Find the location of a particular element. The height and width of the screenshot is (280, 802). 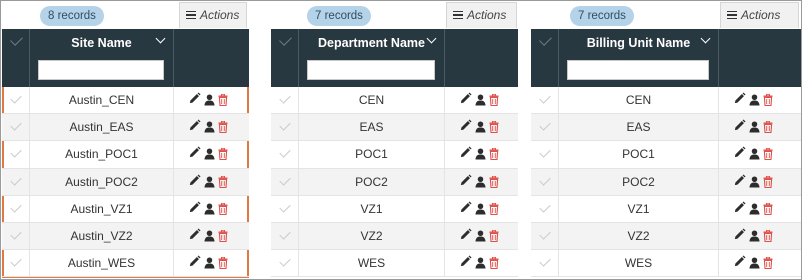

table-row: Austin_WES is located at coordinates (125, 264).